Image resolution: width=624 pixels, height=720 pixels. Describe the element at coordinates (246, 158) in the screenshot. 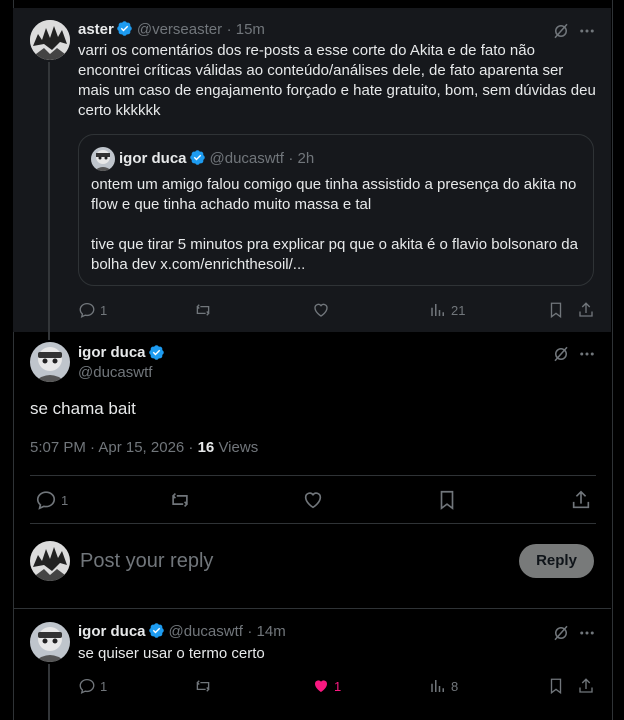

I see `quote-author-handle: @ducaswtf` at that location.